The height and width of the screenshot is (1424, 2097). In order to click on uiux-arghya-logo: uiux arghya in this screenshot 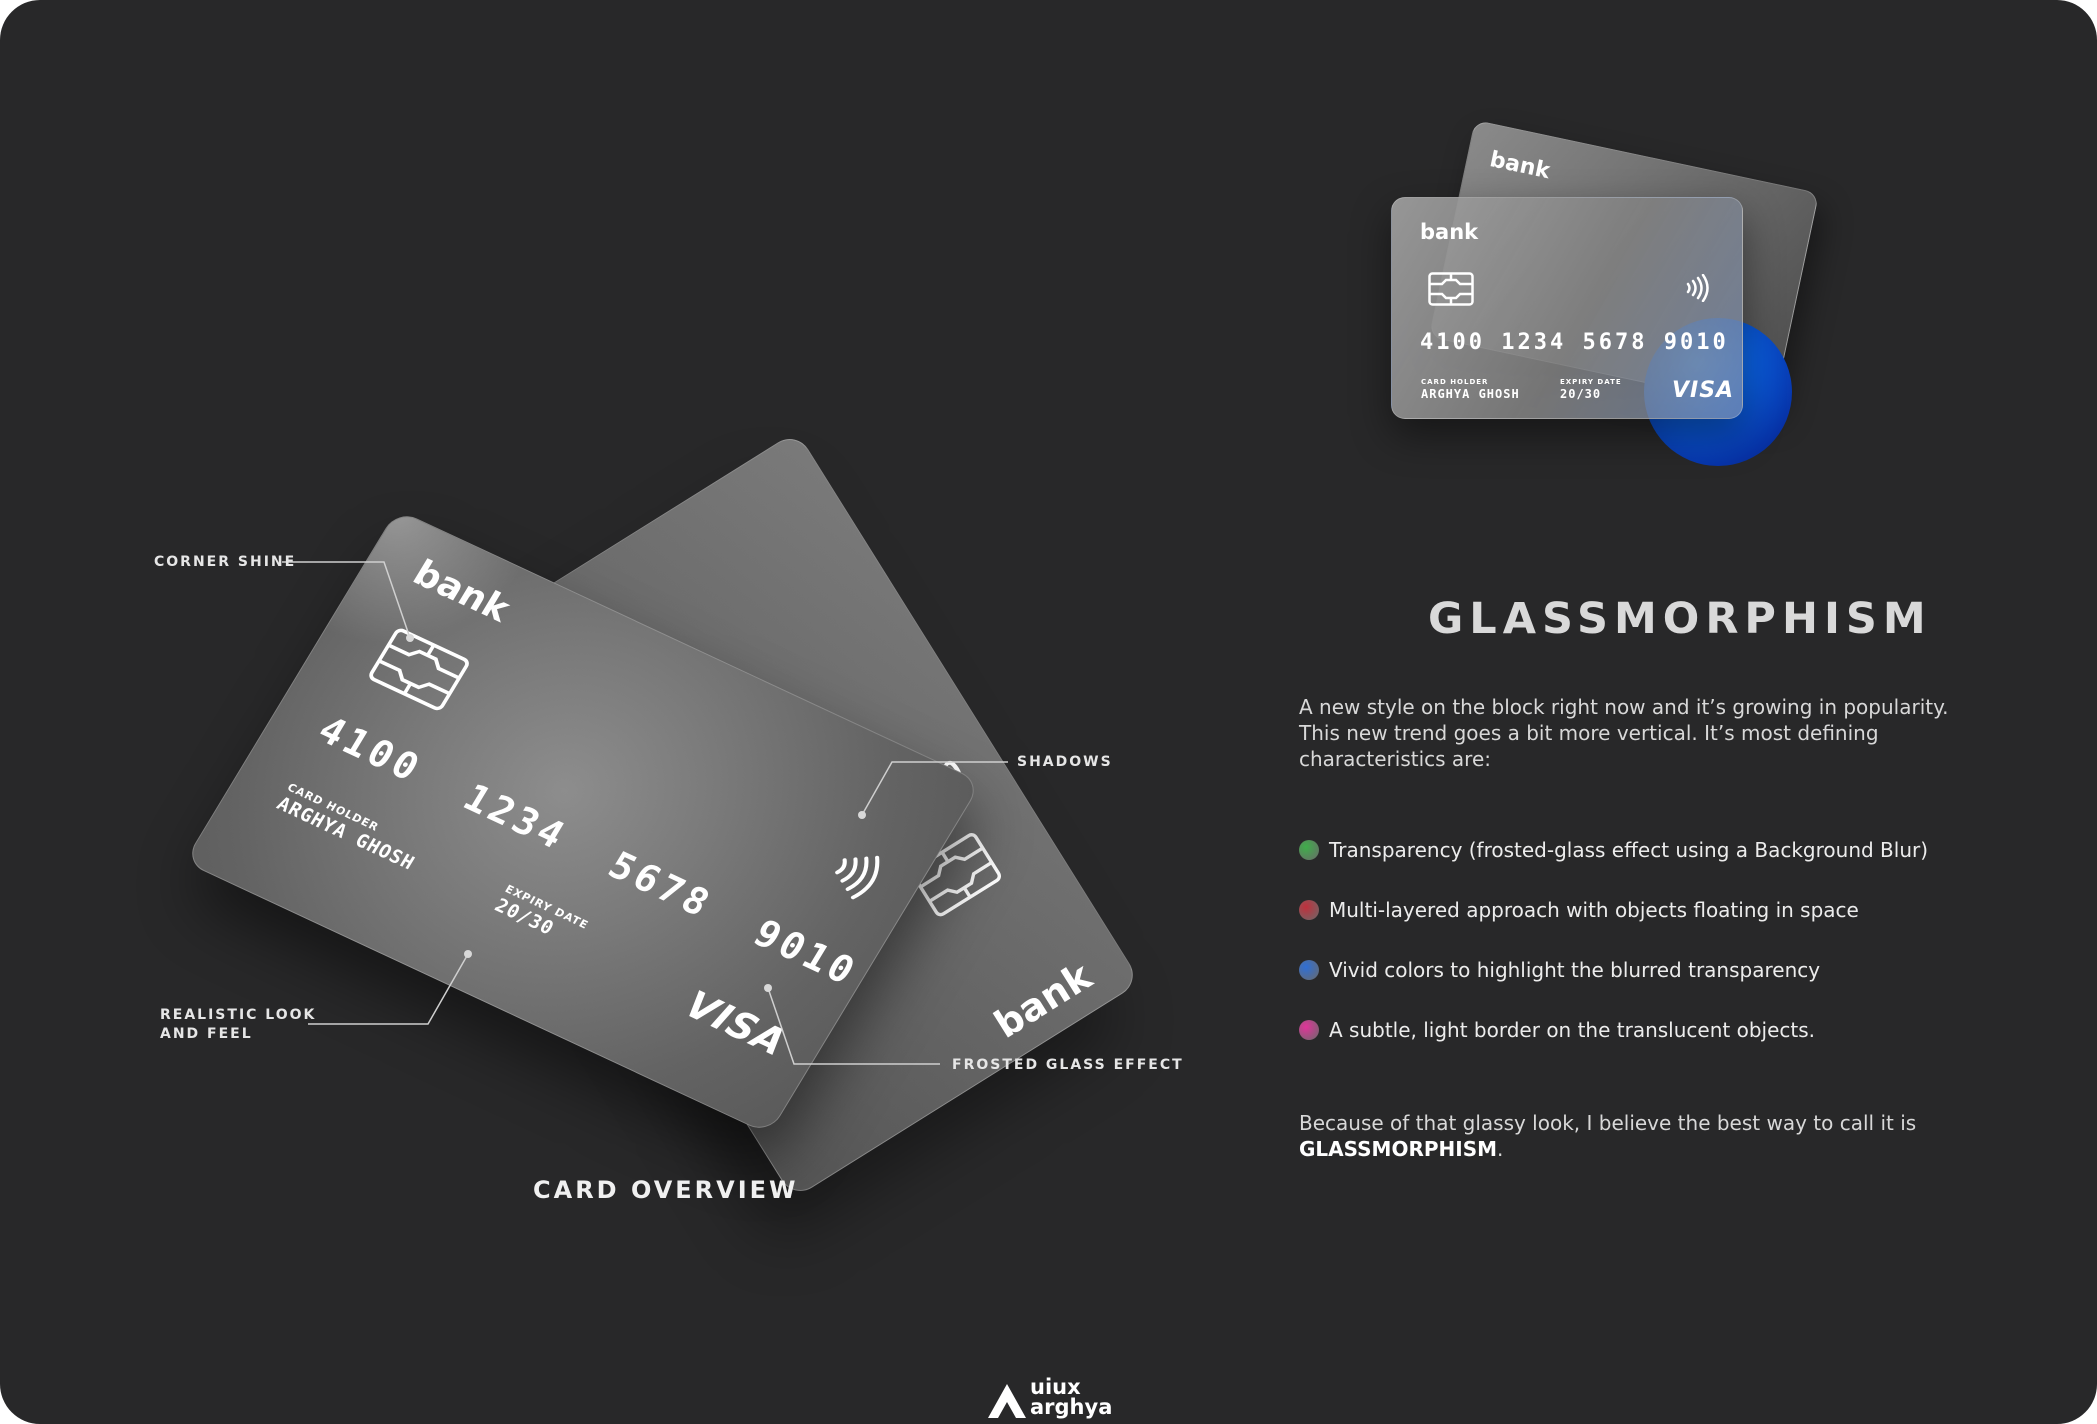, I will do `click(1051, 1399)`.